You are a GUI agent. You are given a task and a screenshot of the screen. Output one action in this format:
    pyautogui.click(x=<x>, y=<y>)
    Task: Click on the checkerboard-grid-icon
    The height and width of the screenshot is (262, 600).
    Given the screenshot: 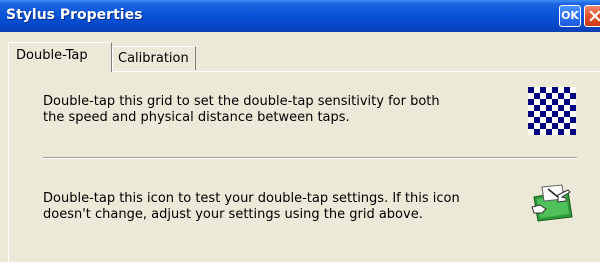 What is the action you would take?
    pyautogui.click(x=552, y=111)
    